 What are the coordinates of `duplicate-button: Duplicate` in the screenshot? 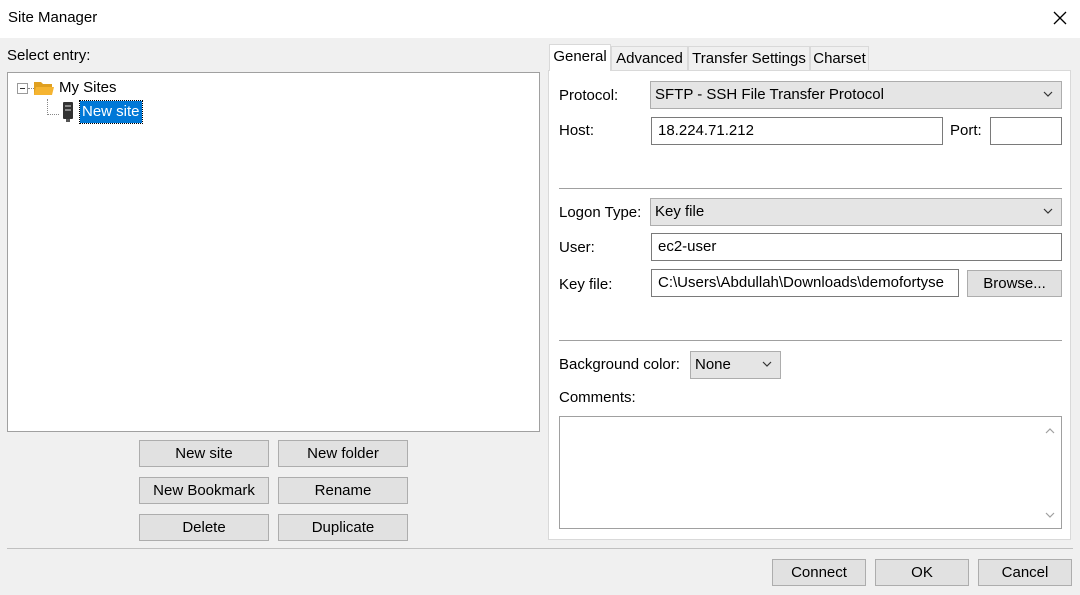 It's located at (343, 527).